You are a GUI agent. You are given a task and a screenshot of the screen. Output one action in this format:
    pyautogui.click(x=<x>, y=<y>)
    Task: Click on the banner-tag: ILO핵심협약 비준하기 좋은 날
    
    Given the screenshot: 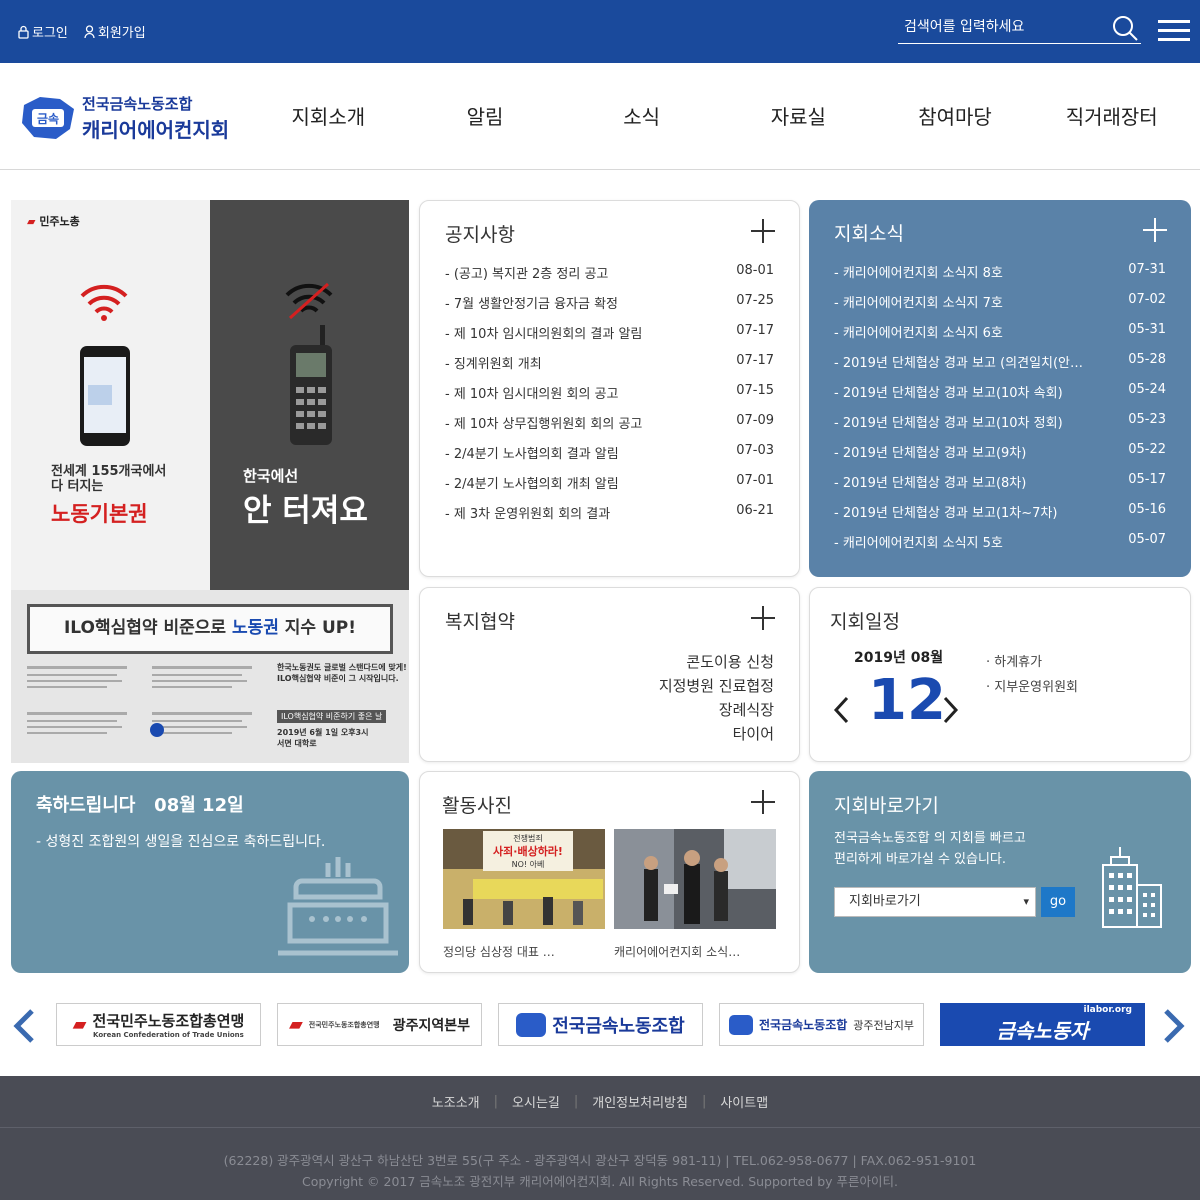 What is the action you would take?
    pyautogui.click(x=332, y=716)
    